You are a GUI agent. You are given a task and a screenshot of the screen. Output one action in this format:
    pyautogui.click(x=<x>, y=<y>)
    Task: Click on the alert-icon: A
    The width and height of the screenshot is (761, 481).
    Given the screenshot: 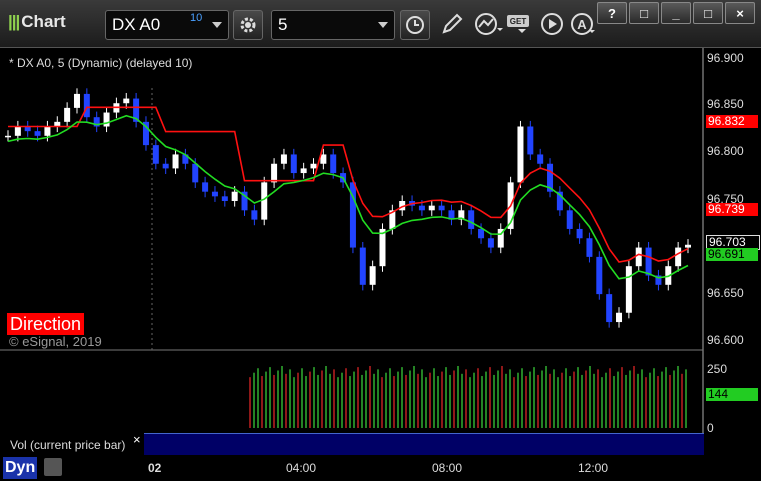 What is the action you would take?
    pyautogui.click(x=583, y=24)
    